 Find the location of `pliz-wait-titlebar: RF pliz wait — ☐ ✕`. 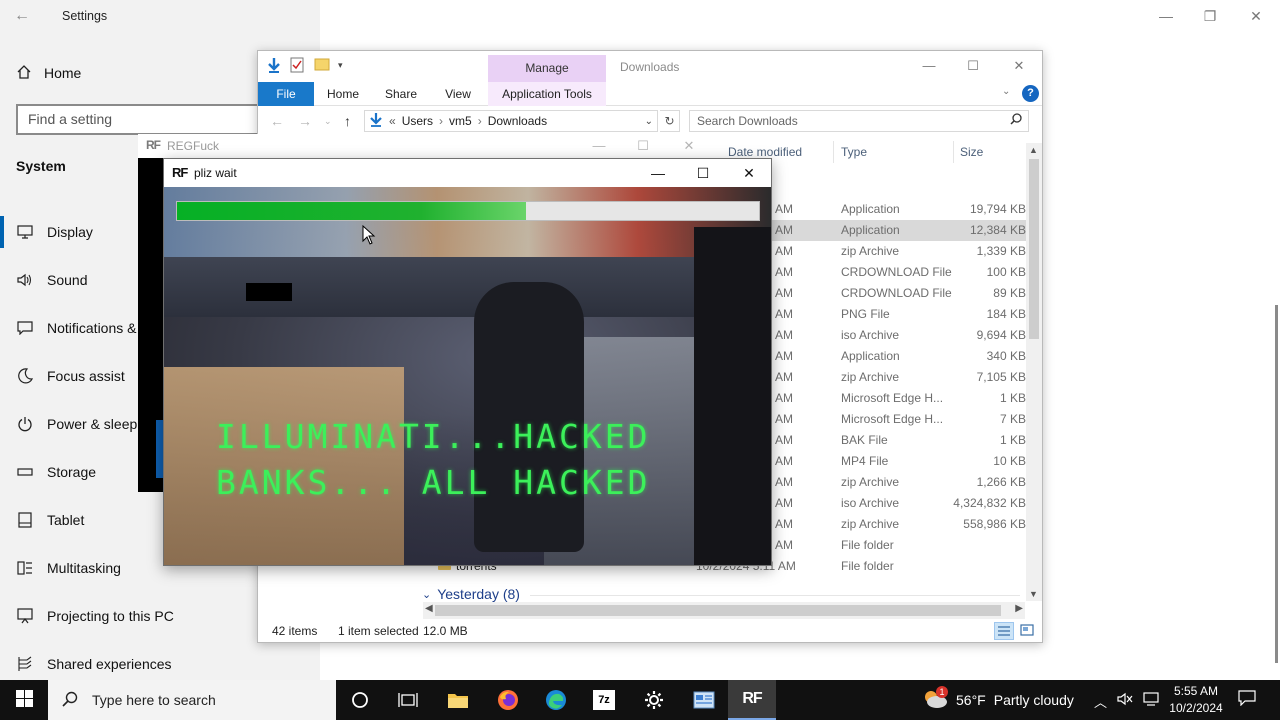

pliz-wait-titlebar: RF pliz wait — ☐ ✕ is located at coordinates (467, 173).